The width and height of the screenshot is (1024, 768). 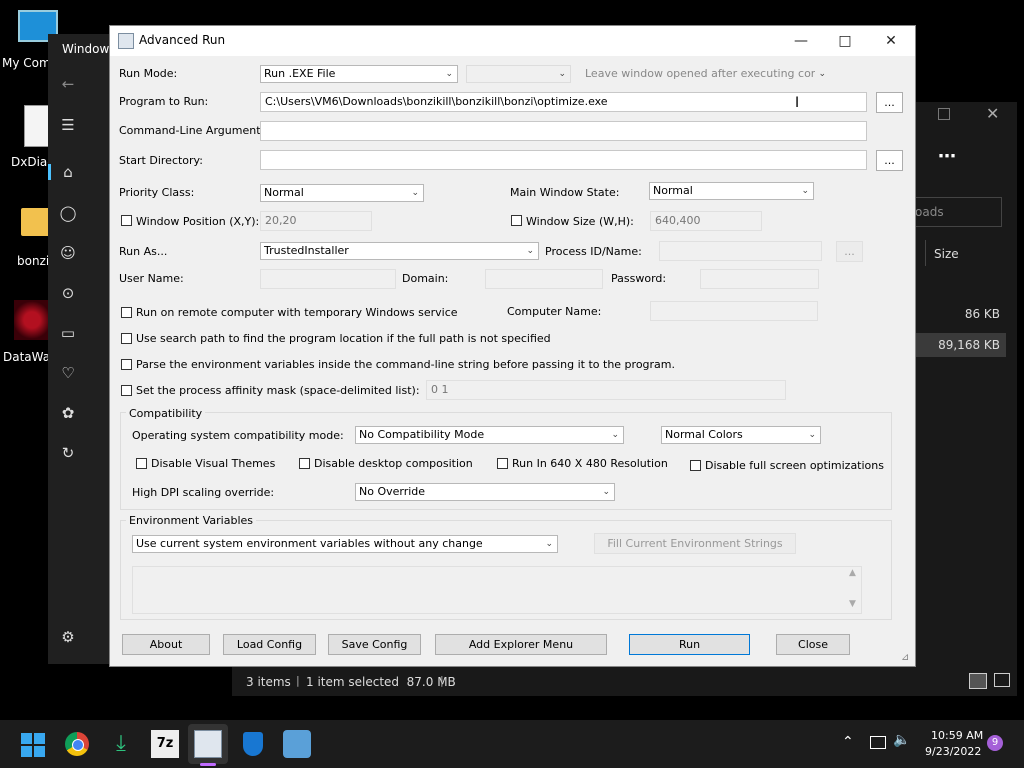 I want to click on run-640x480-checkbox, so click(x=502, y=463).